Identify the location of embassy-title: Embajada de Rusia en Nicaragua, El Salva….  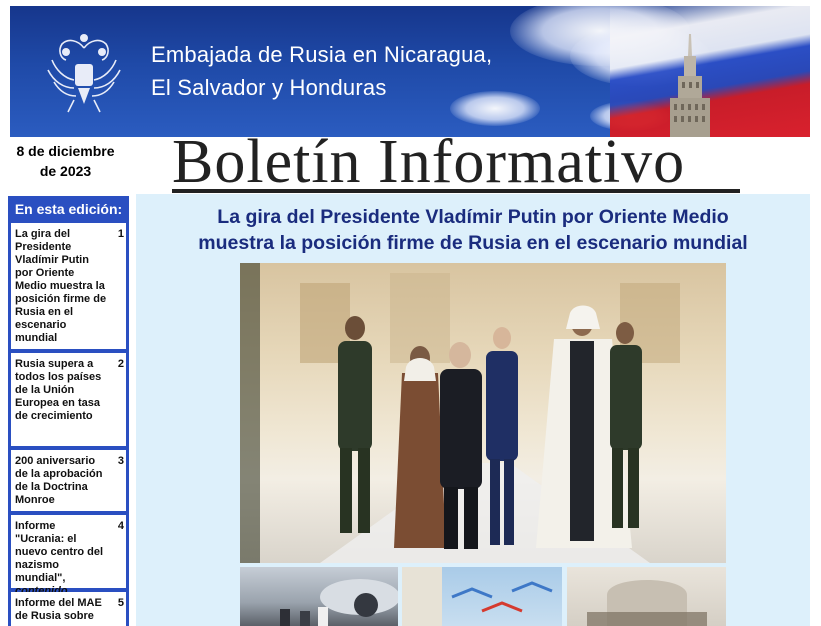
(321, 71).